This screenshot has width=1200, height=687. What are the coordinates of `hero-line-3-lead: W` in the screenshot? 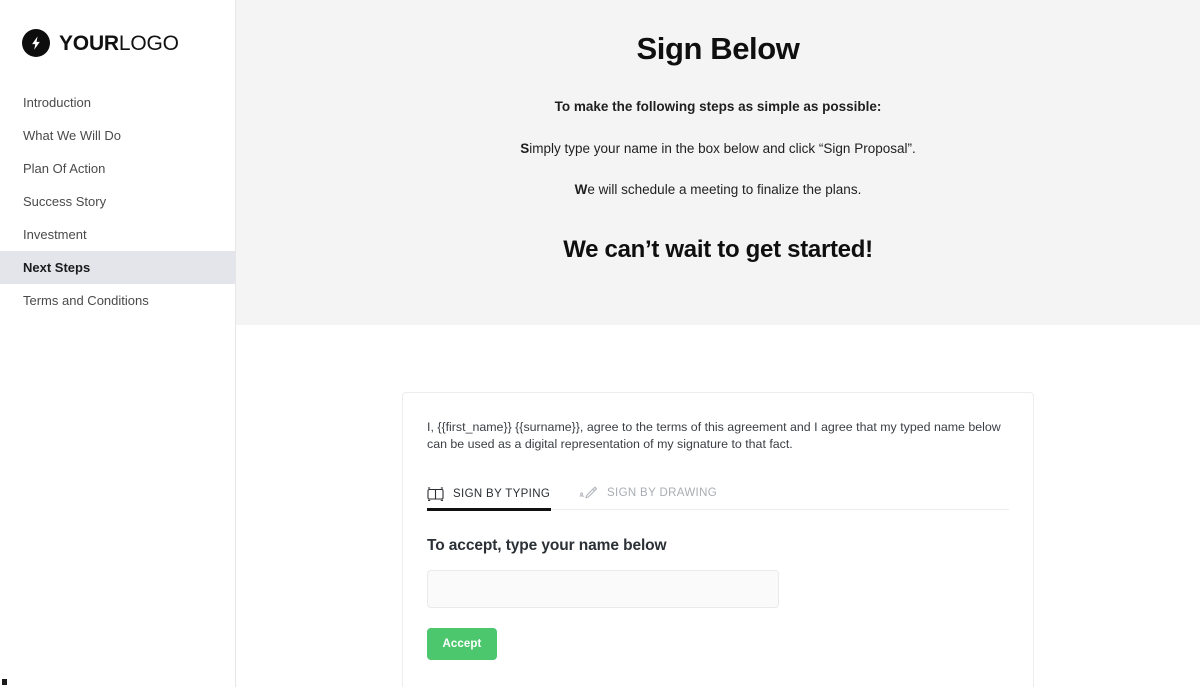 It's located at (581, 190).